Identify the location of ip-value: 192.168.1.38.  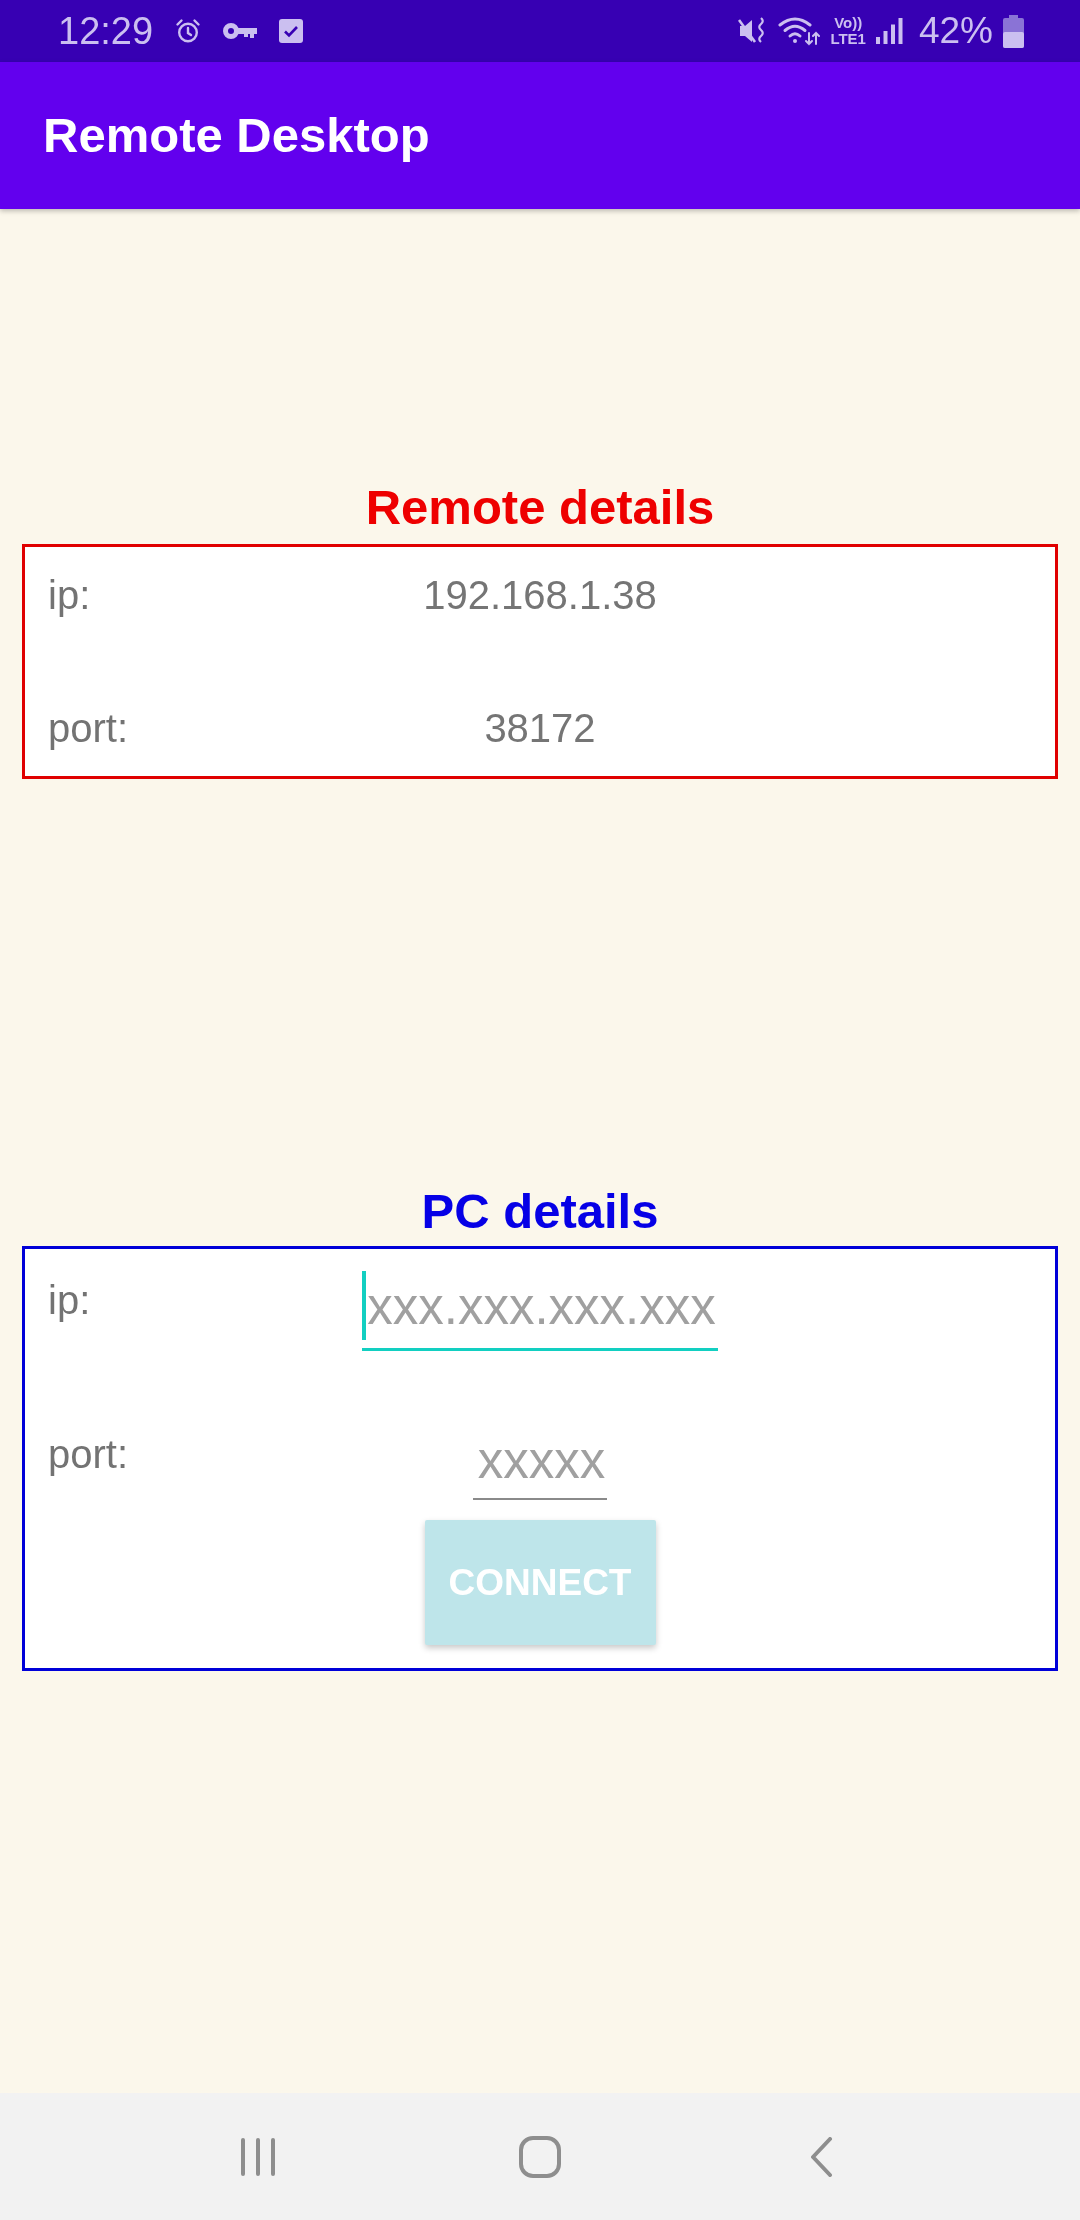
(540, 595).